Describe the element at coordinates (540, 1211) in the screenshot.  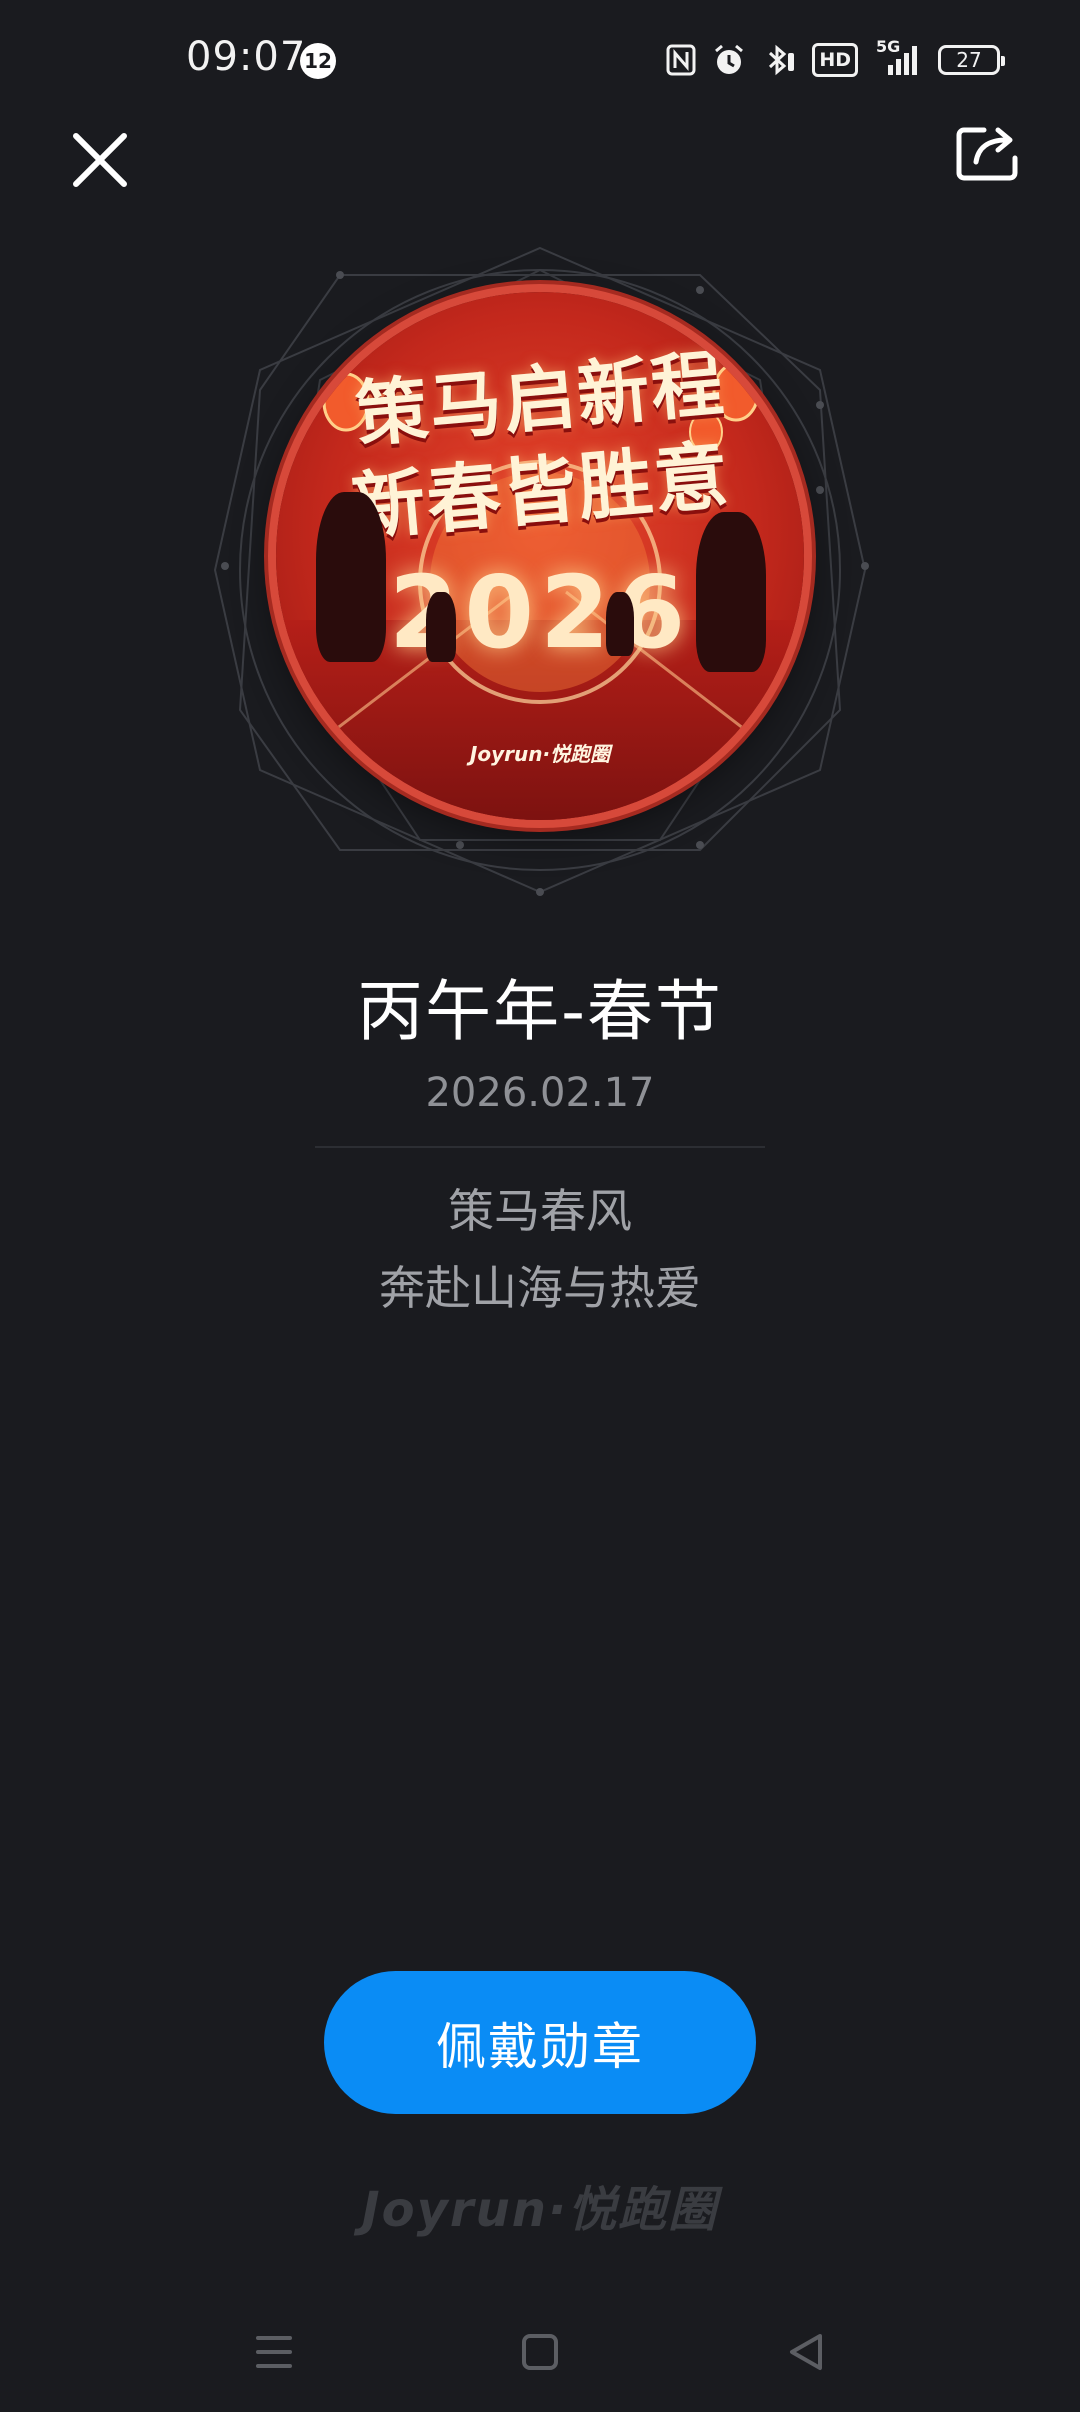
I see `badge-description-line1: 策马春风` at that location.